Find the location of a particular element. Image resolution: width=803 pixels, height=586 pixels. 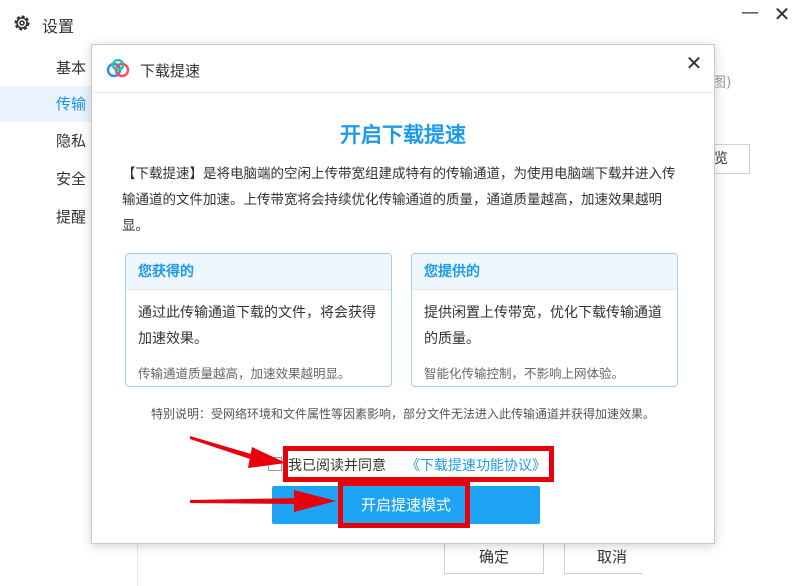

settings-title: 设置 is located at coordinates (58, 26).